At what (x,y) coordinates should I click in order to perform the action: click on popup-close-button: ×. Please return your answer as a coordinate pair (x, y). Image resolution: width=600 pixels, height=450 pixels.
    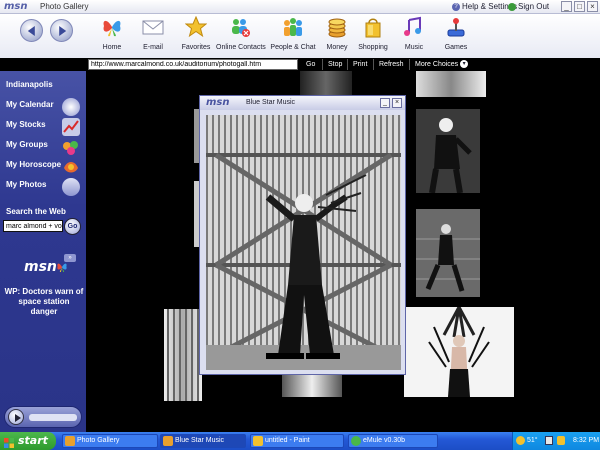
    Looking at the image, I should click on (397, 103).